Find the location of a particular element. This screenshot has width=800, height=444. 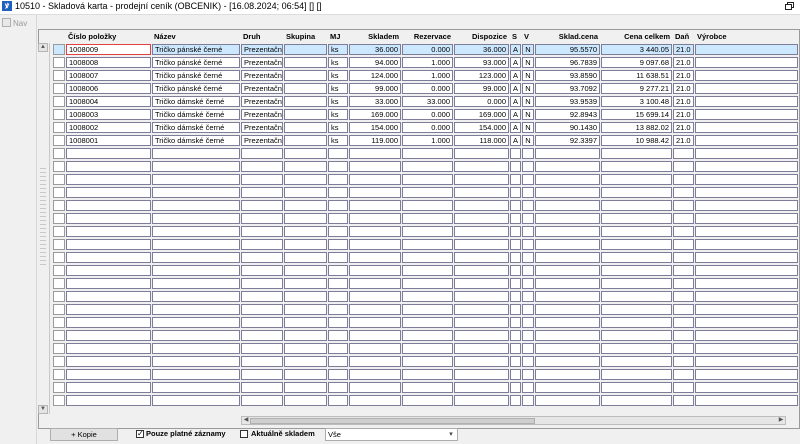

cell-col-dispozice: 93.000 is located at coordinates (481, 62).